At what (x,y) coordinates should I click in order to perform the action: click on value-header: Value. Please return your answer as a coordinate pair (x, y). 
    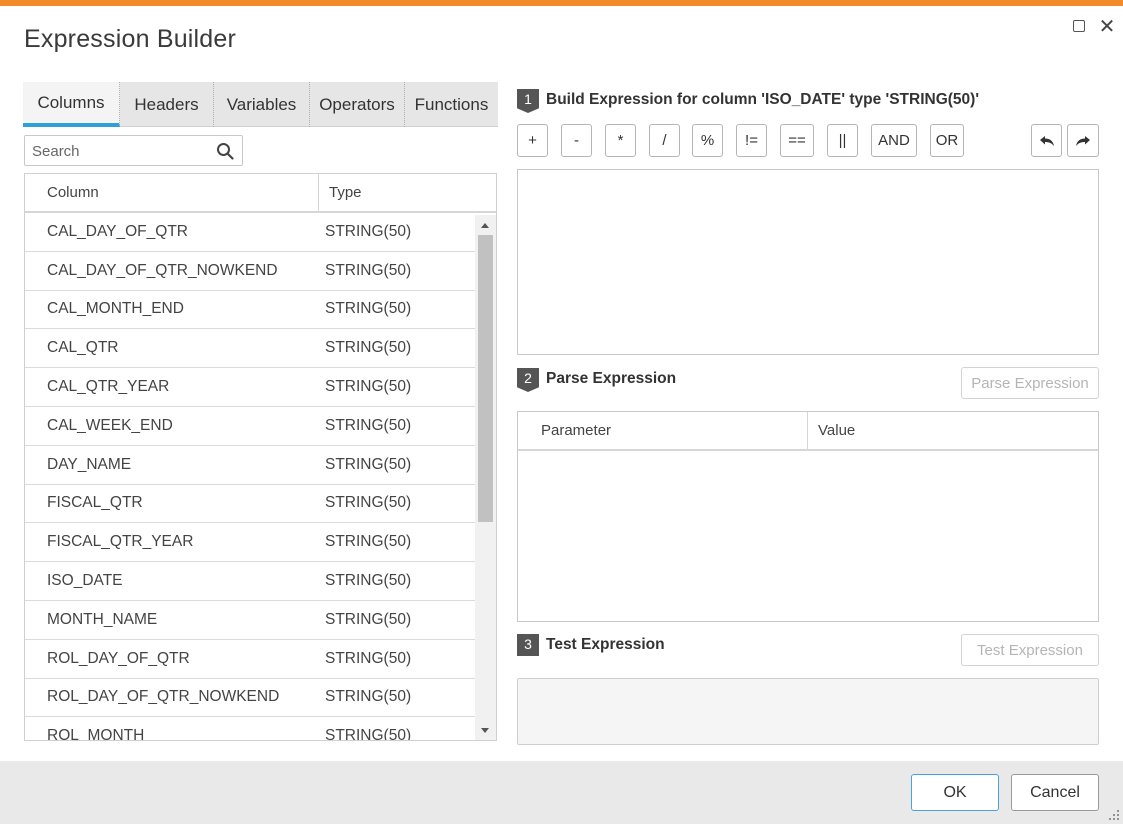
    Looking at the image, I should click on (831, 430).